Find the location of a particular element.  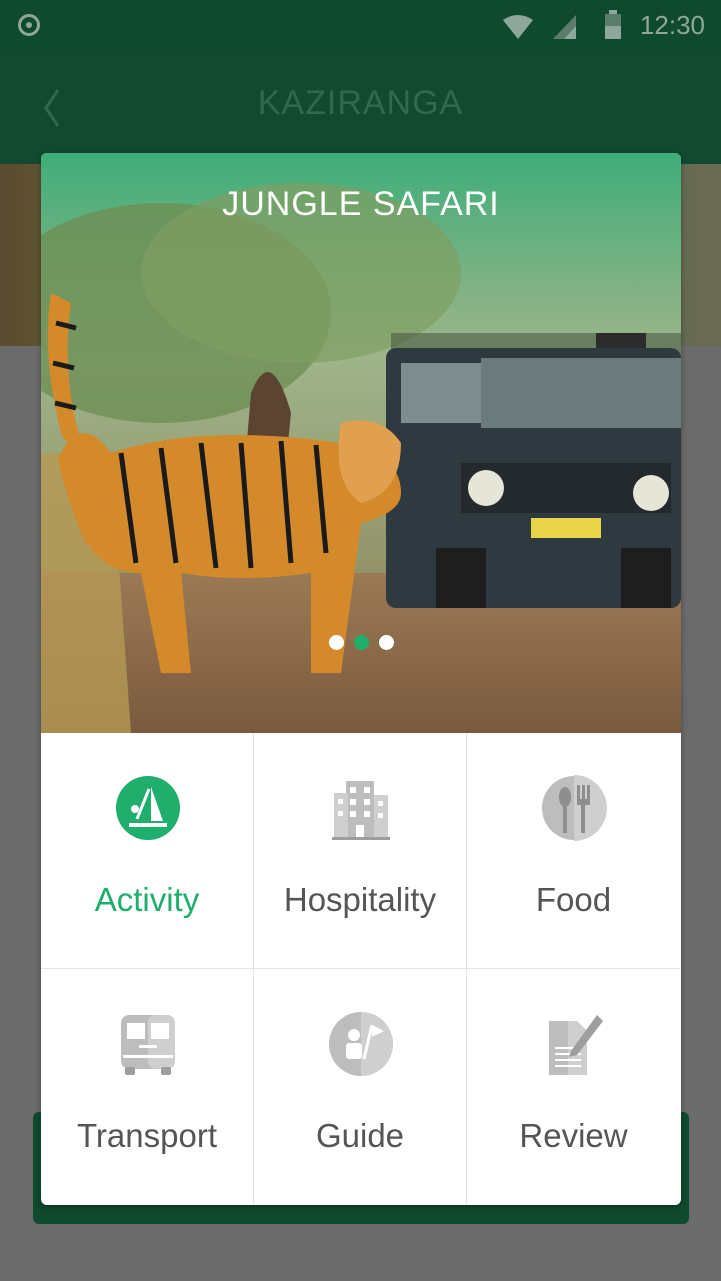

guide-icon is located at coordinates (361, 1044).